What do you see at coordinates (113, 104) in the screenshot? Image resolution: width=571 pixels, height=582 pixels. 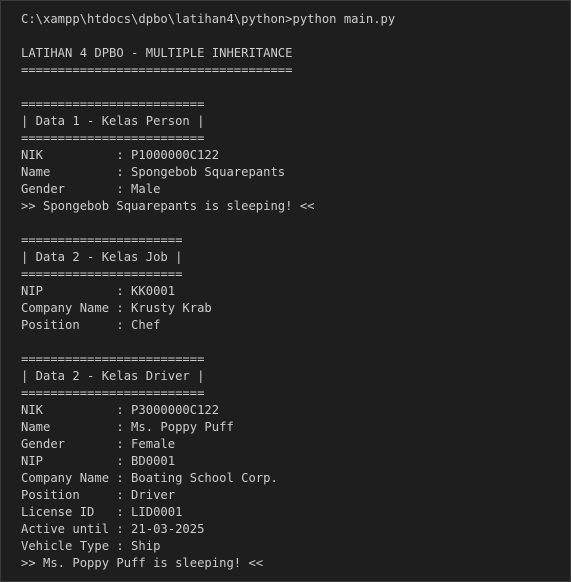 I see `person-rule-top: =========================` at bounding box center [113, 104].